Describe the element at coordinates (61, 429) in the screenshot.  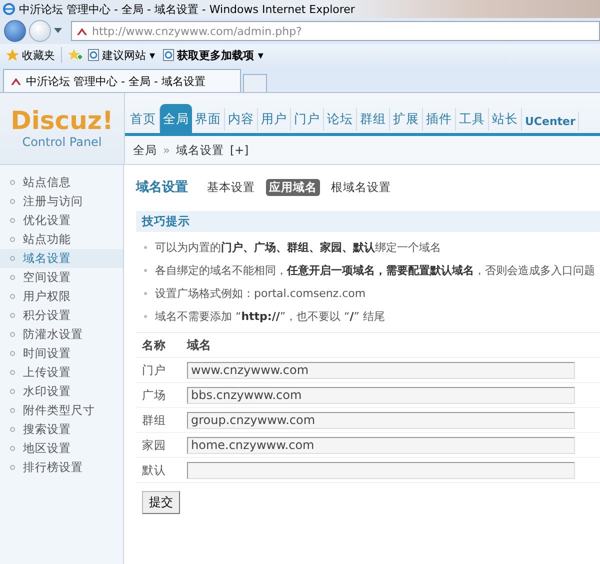
I see `sidebar-item: 搜索设置` at that location.